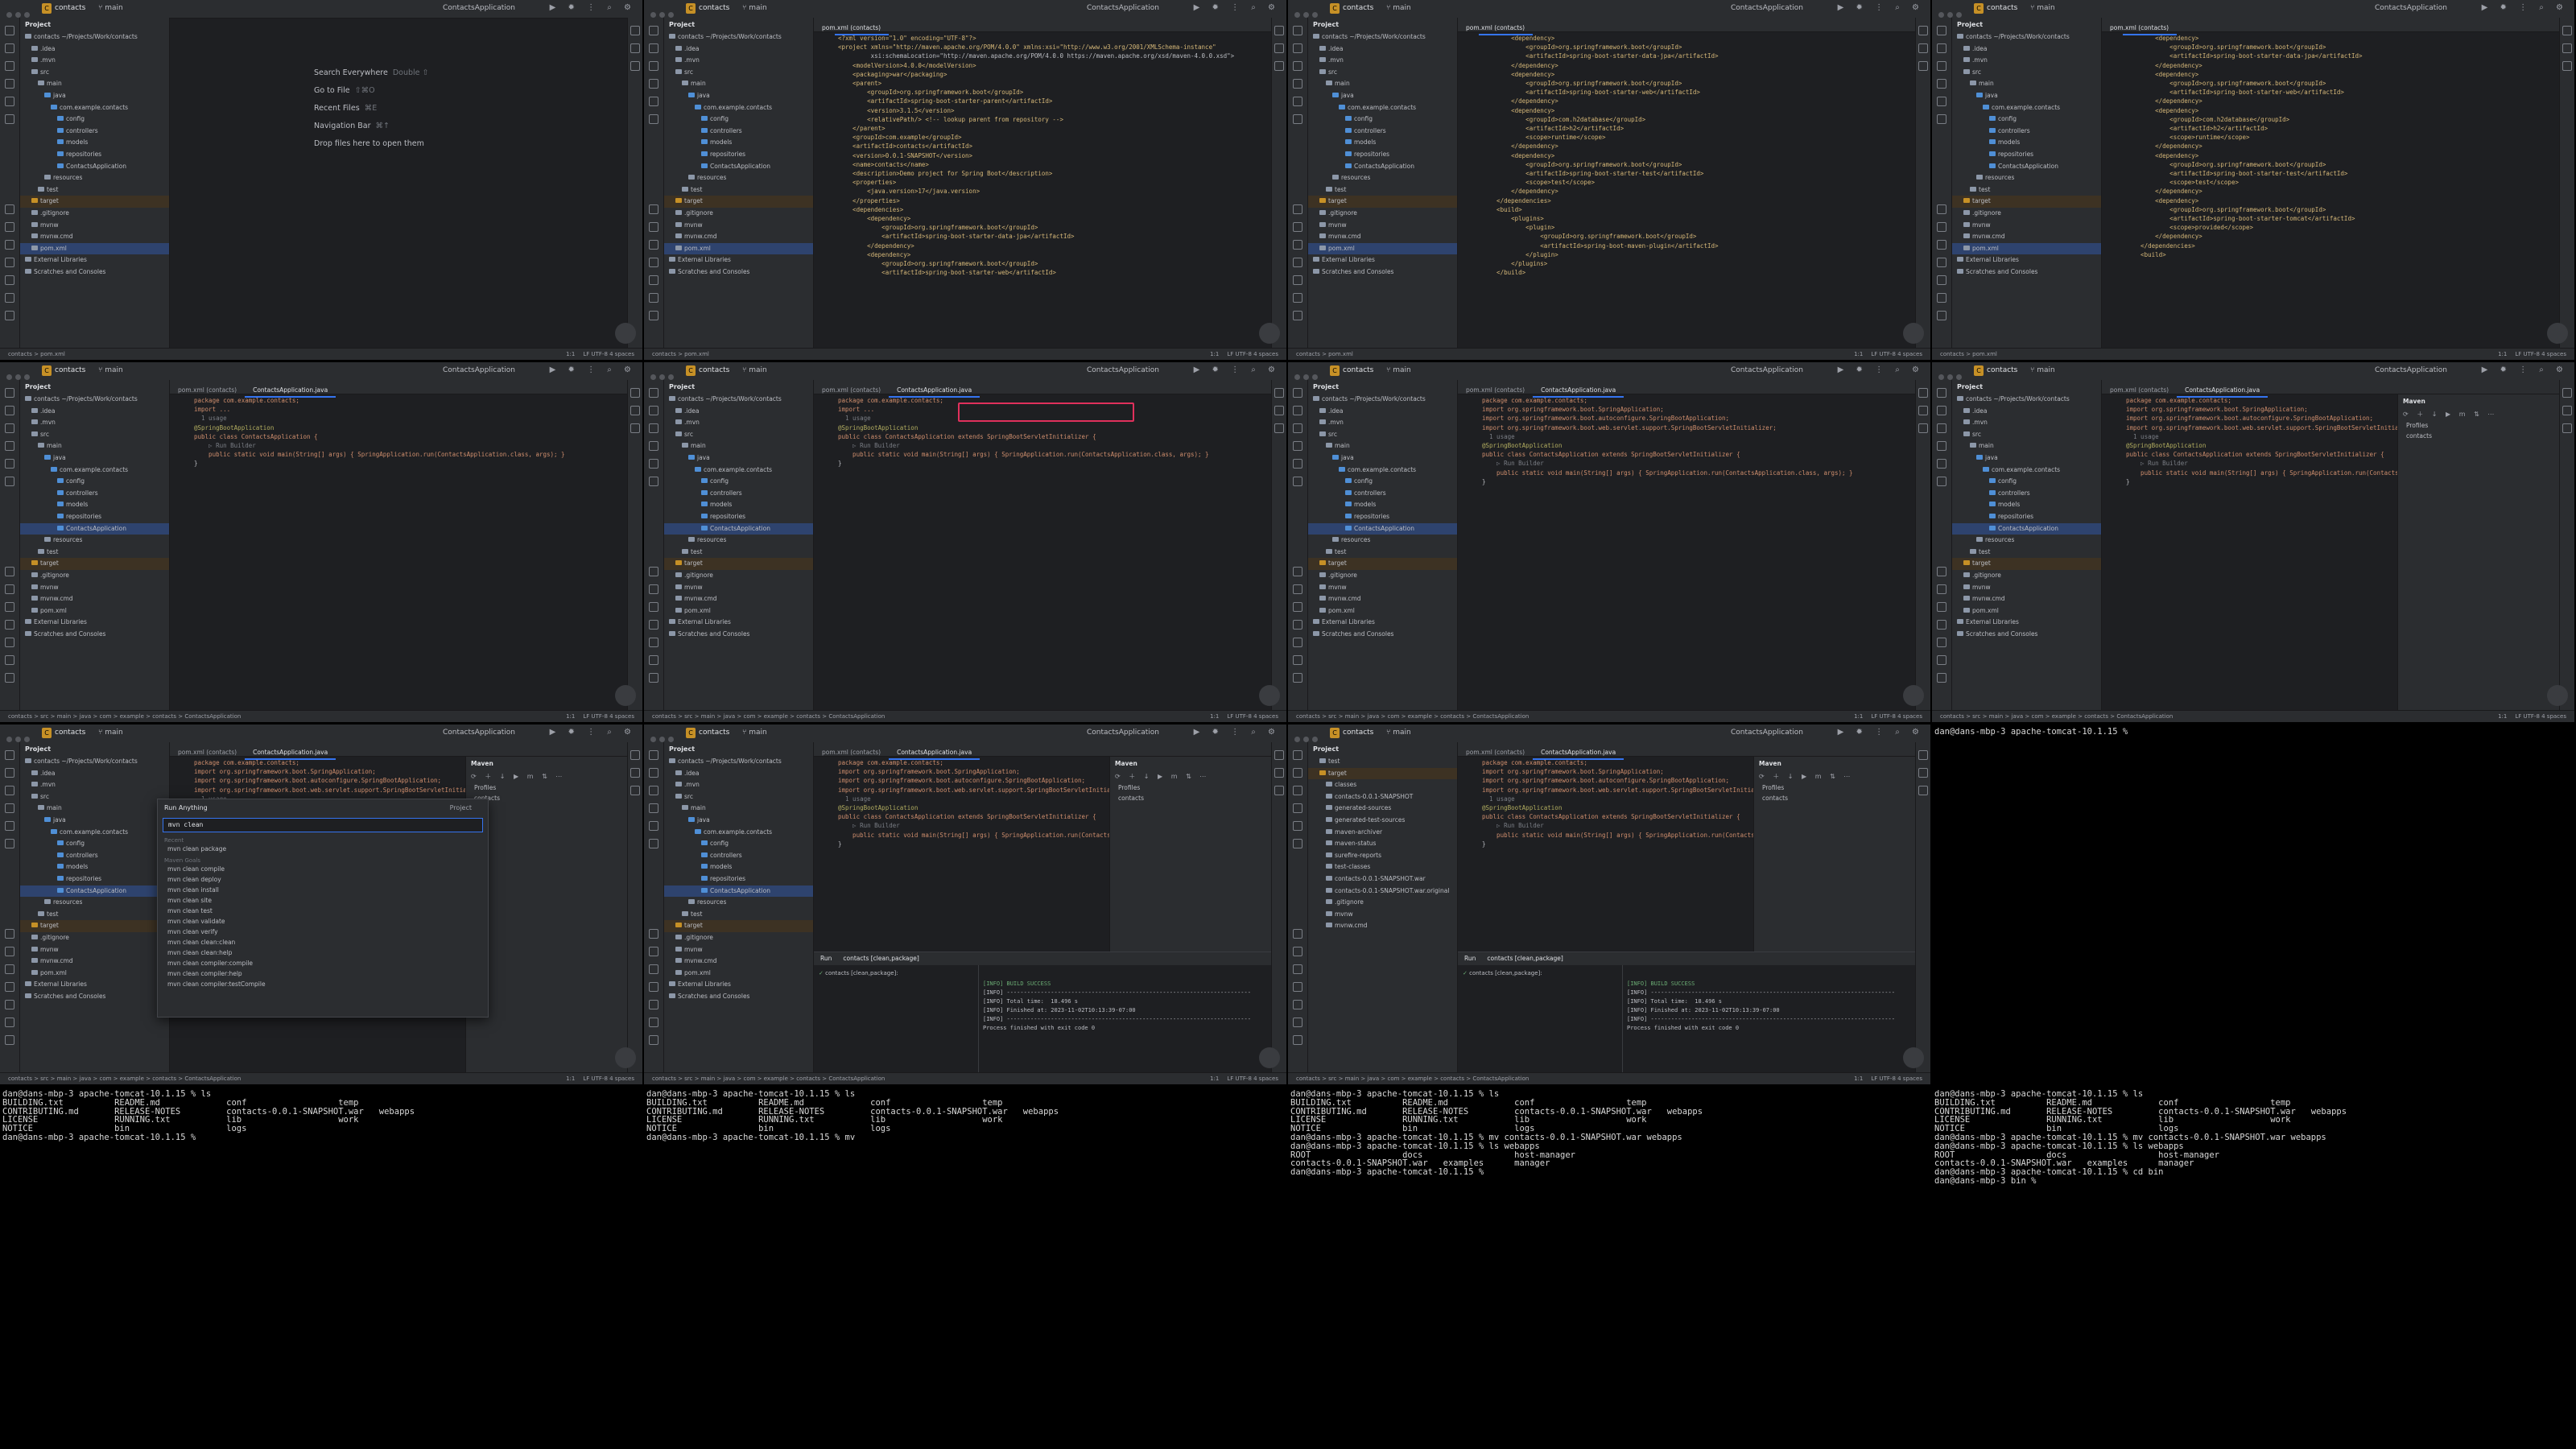 The height and width of the screenshot is (1449, 2576). Describe the element at coordinates (881, 958) in the screenshot. I see `run-config-tab: contacts [clean,package]` at that location.